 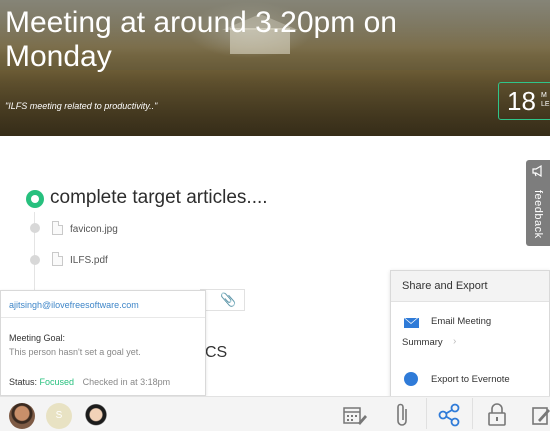 I want to click on meeting-goal-label: Meeting Goal:, so click(x=37, y=338).